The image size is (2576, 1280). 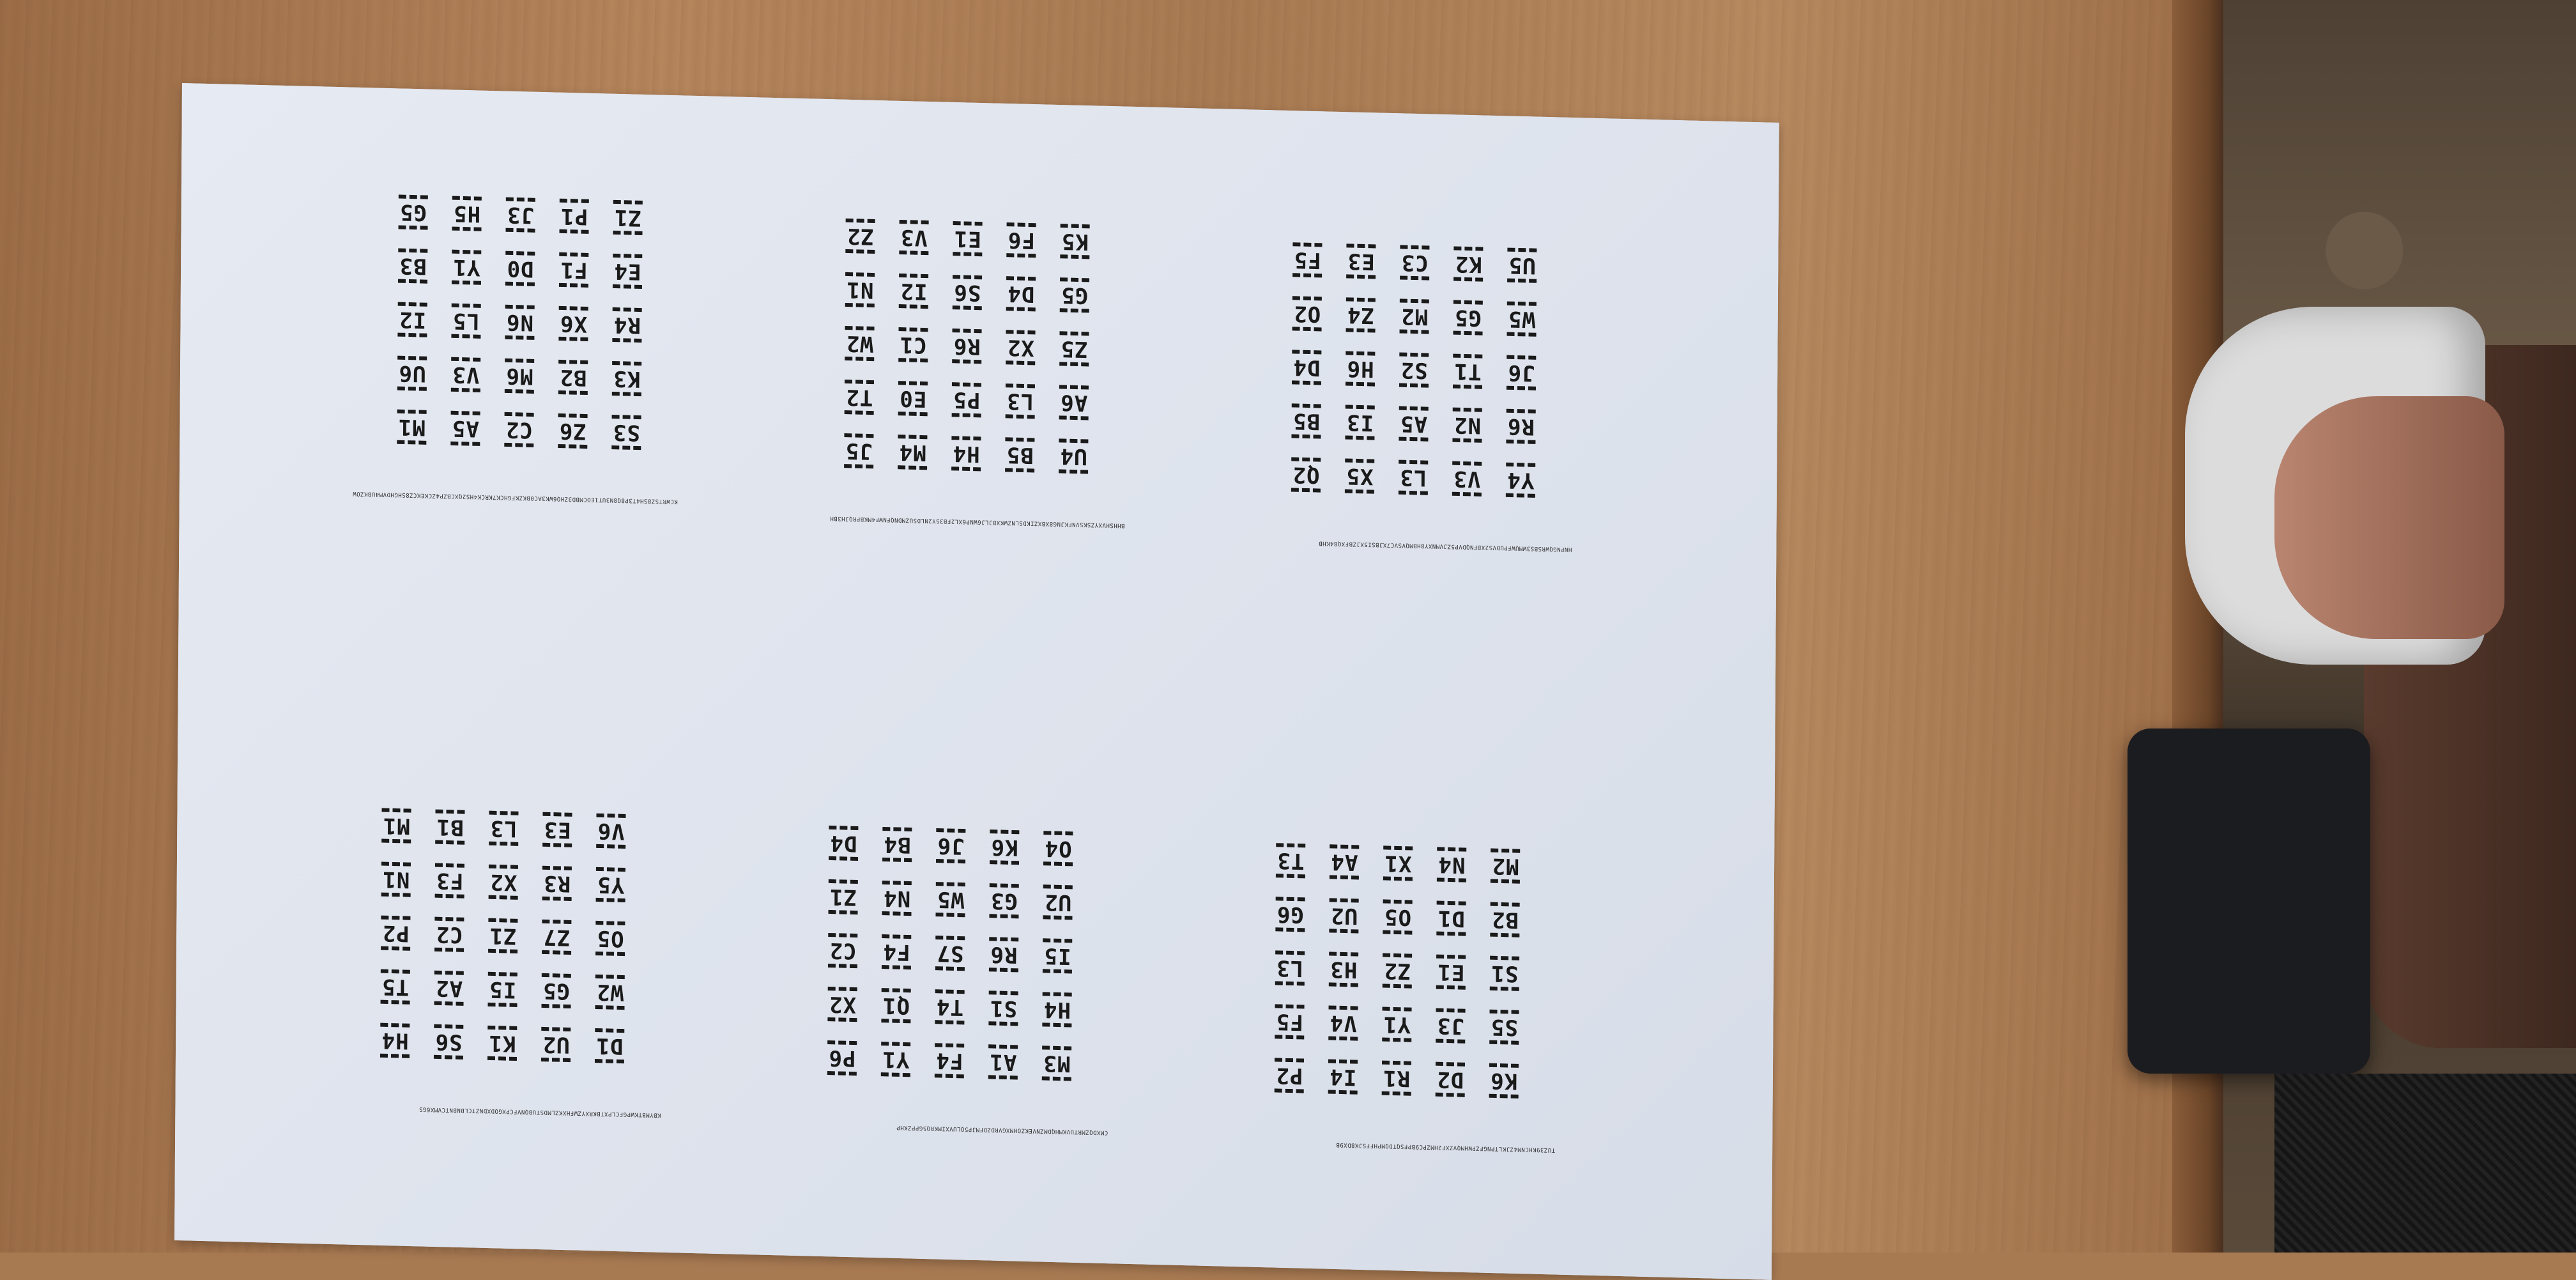 I want to click on tag-code: I5, so click(x=502, y=989).